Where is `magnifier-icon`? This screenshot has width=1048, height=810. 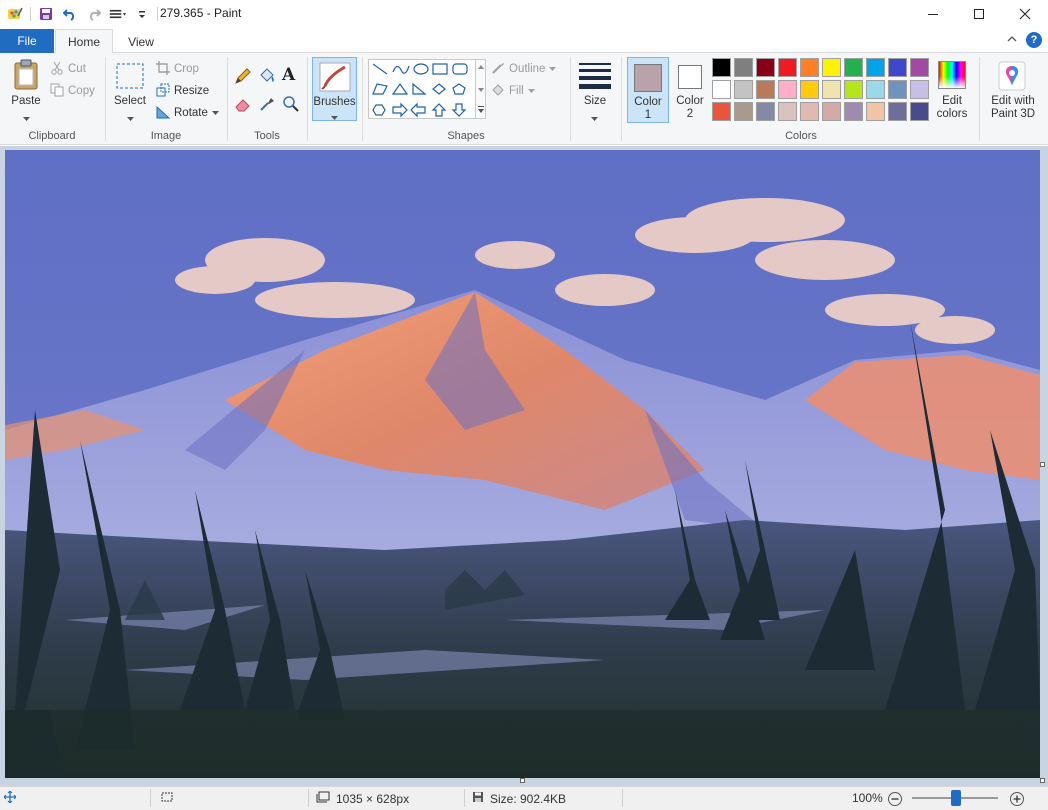
magnifier-icon is located at coordinates (291, 105).